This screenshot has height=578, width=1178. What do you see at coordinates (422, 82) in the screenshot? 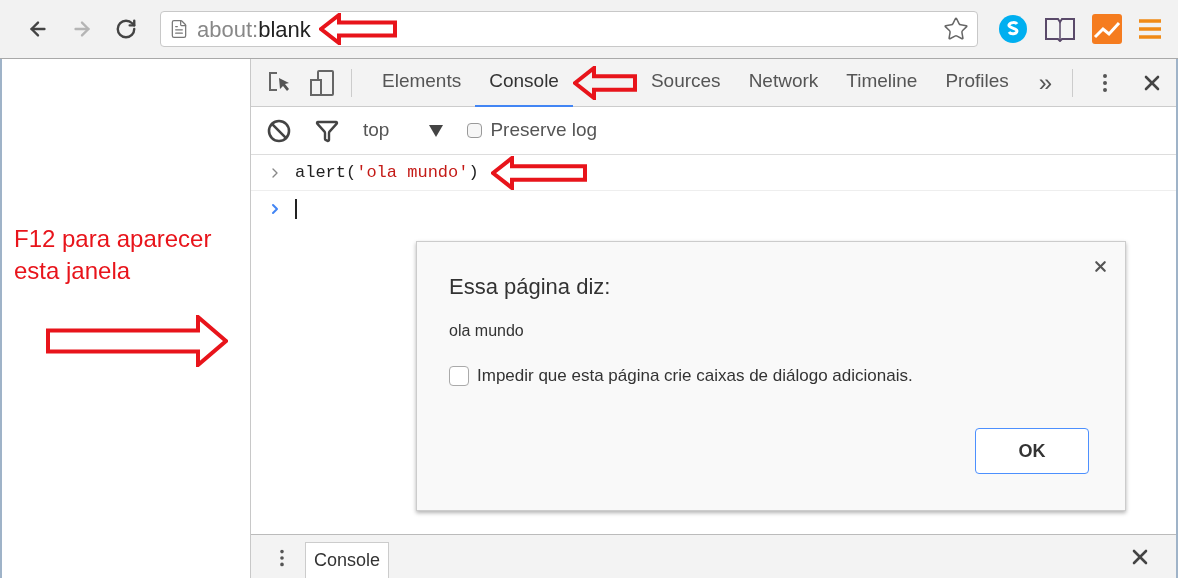
I see `devtools-tab: Elements` at bounding box center [422, 82].